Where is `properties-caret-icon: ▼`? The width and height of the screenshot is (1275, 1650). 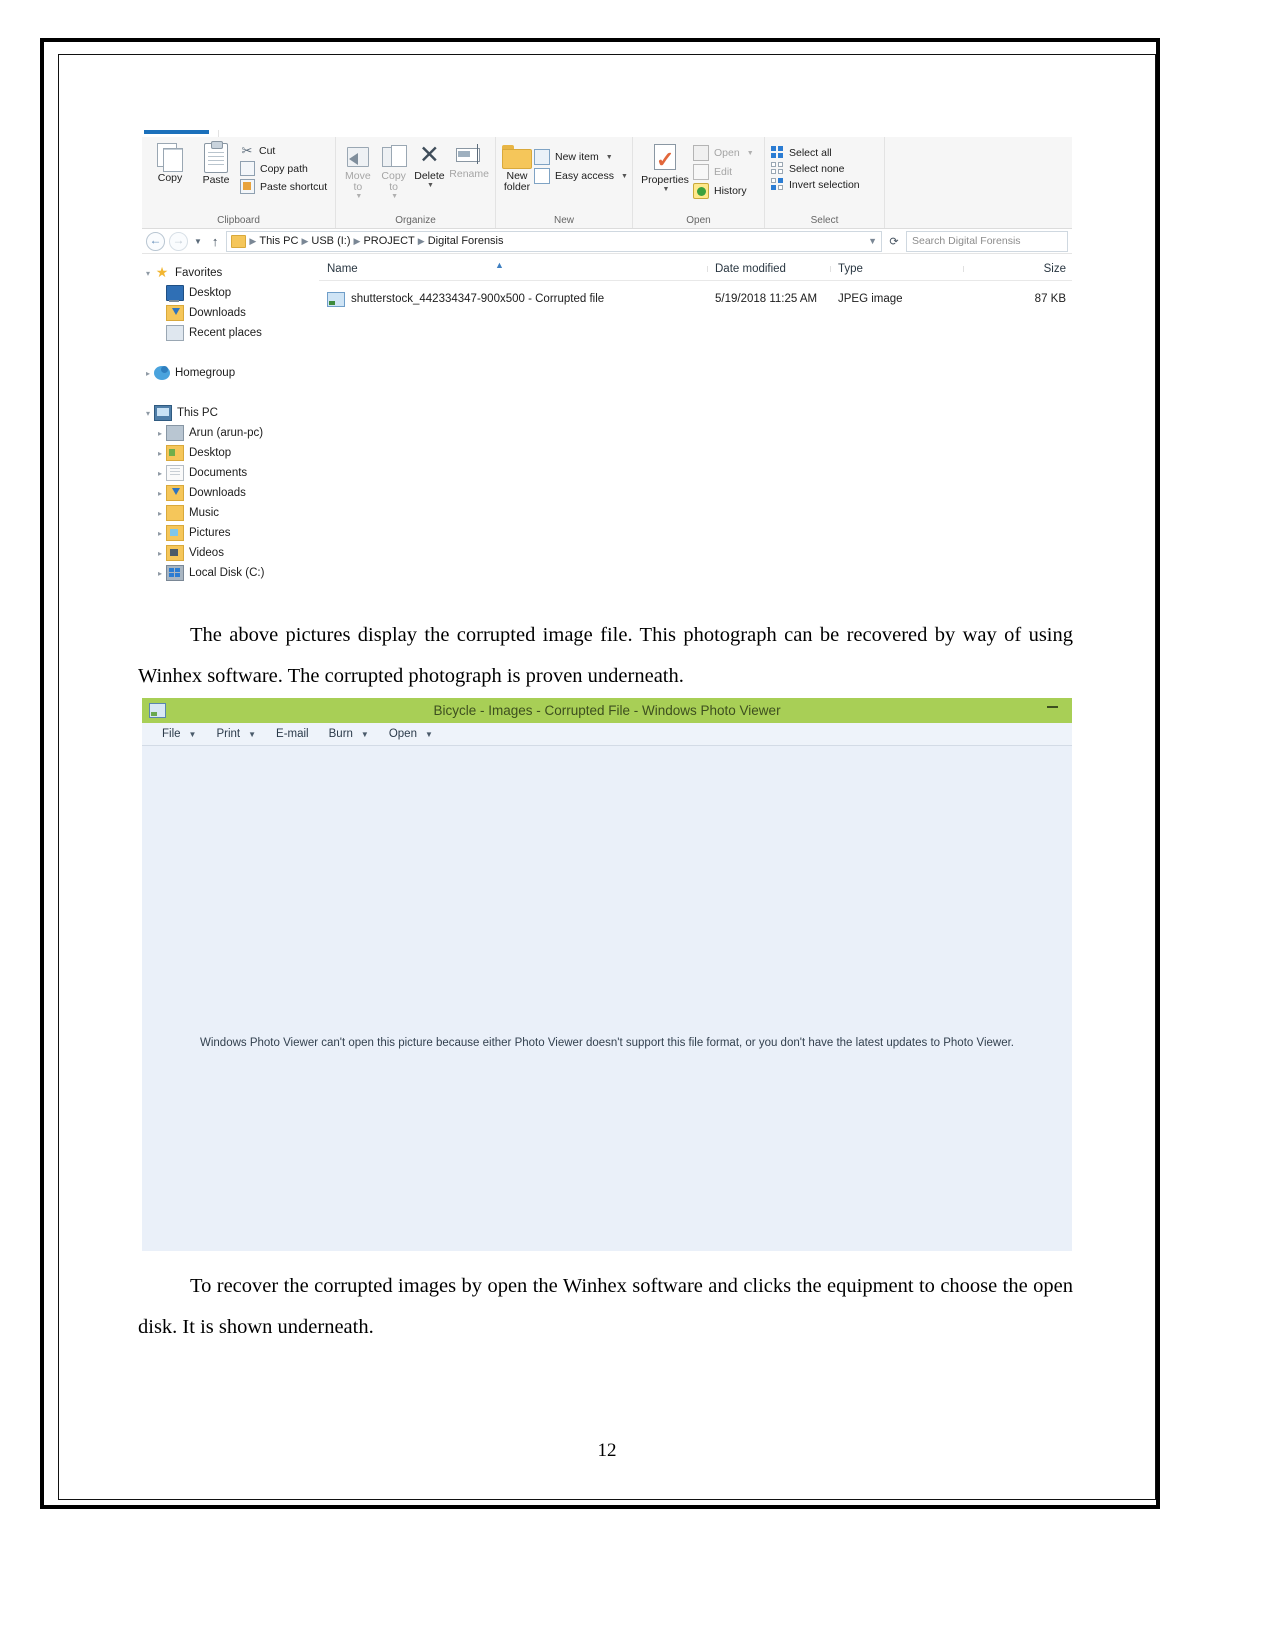 properties-caret-icon: ▼ is located at coordinates (666, 189).